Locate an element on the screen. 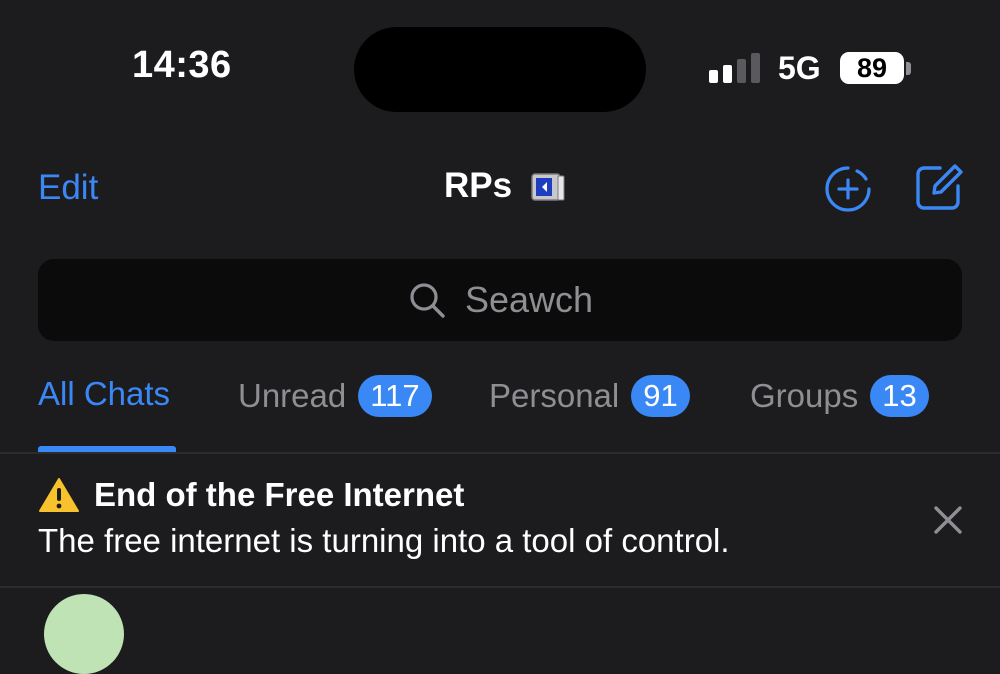  tab-label: All Chats is located at coordinates (104, 393).